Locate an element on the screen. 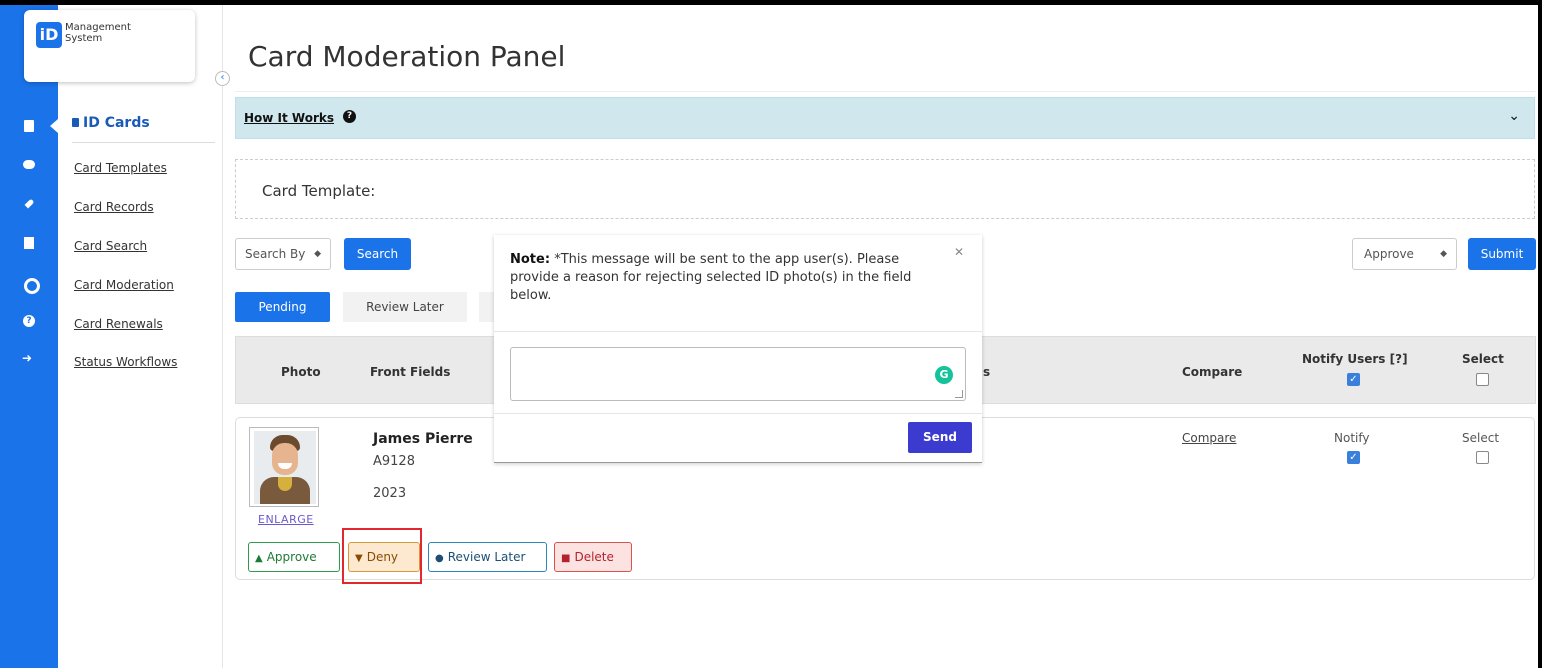  grammarly-icon: G is located at coordinates (944, 375).